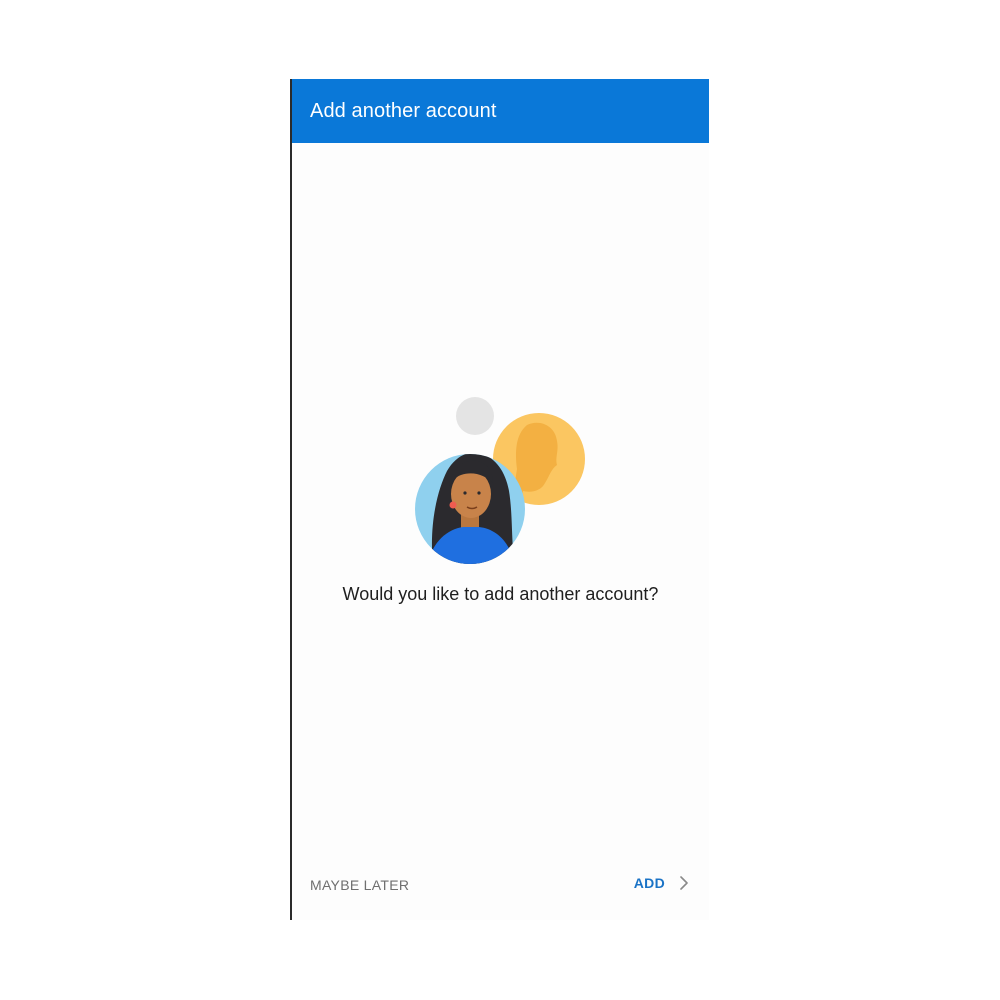 The width and height of the screenshot is (1000, 1000). Describe the element at coordinates (500, 480) in the screenshot. I see `account-avatars-illustration` at that location.